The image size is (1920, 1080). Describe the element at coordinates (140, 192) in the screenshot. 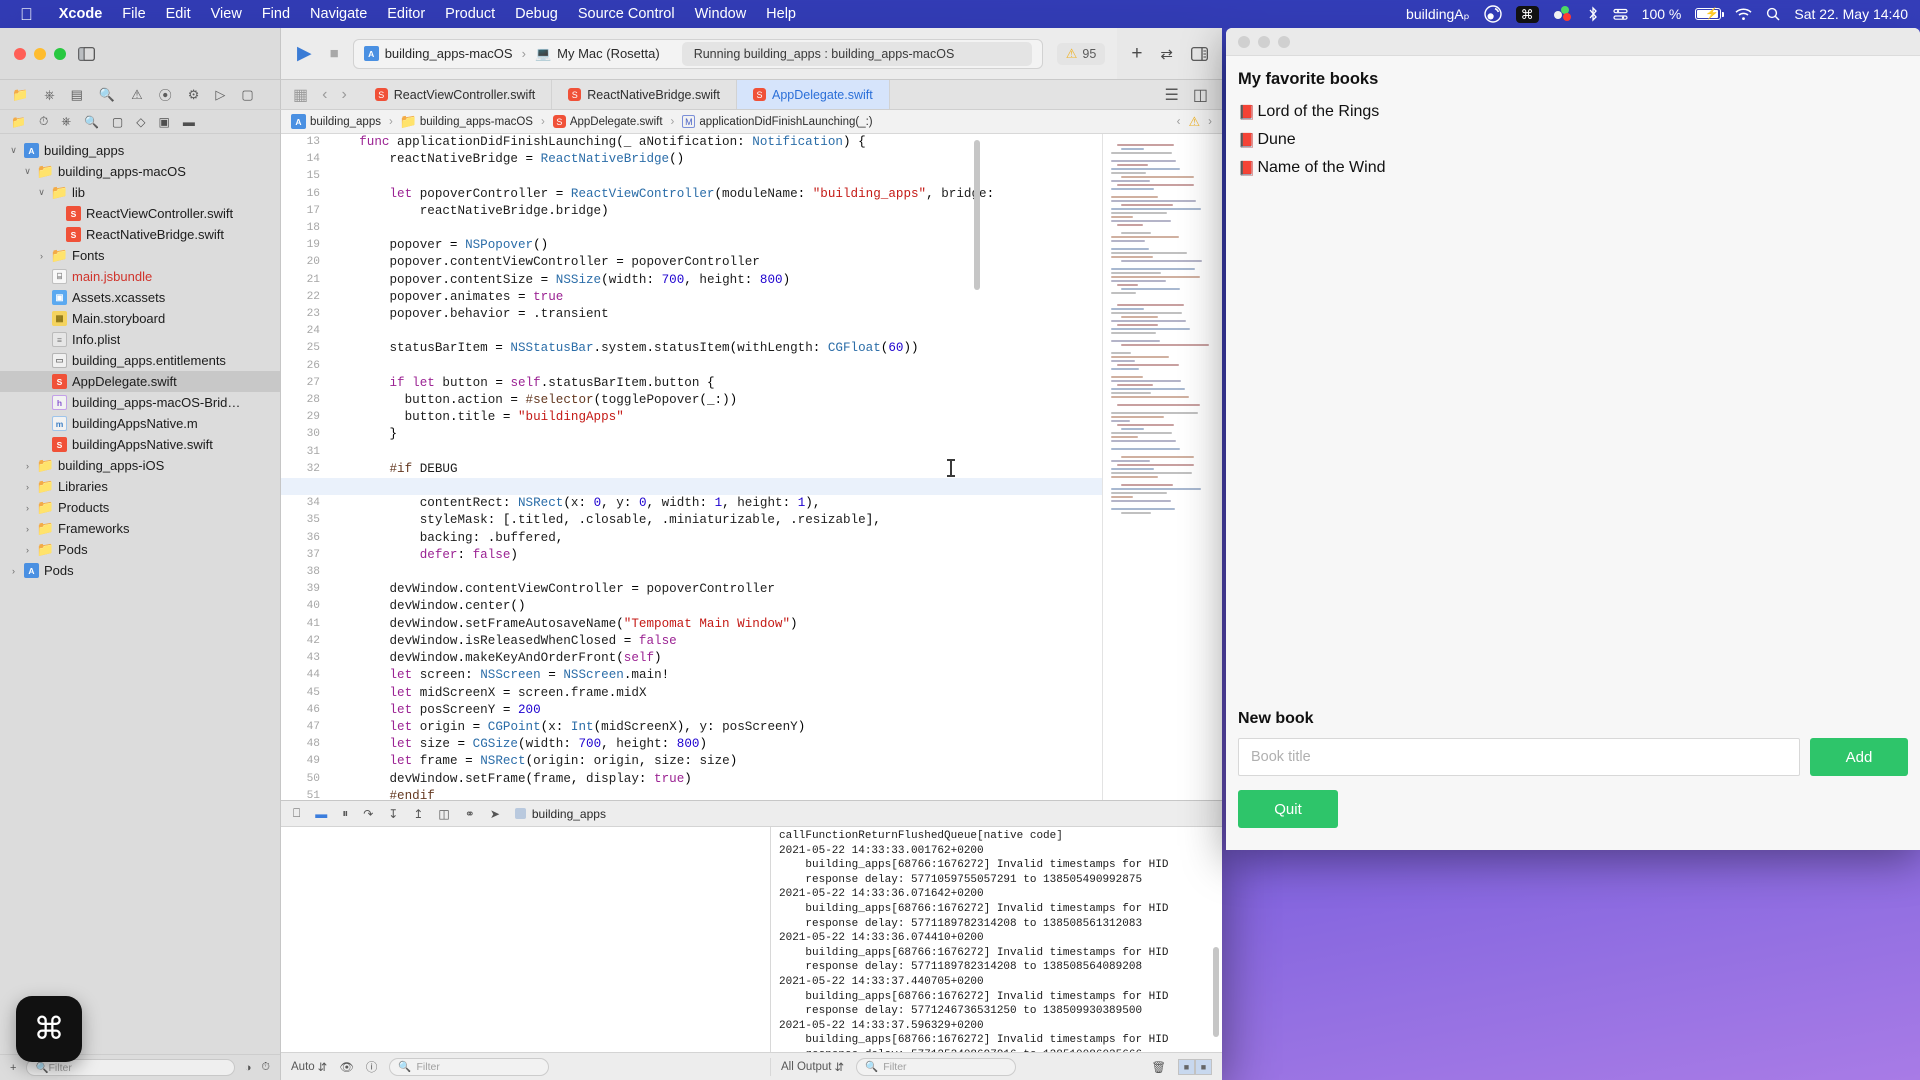

I see `navigator-row-2: ∨ 📁 lib` at that location.